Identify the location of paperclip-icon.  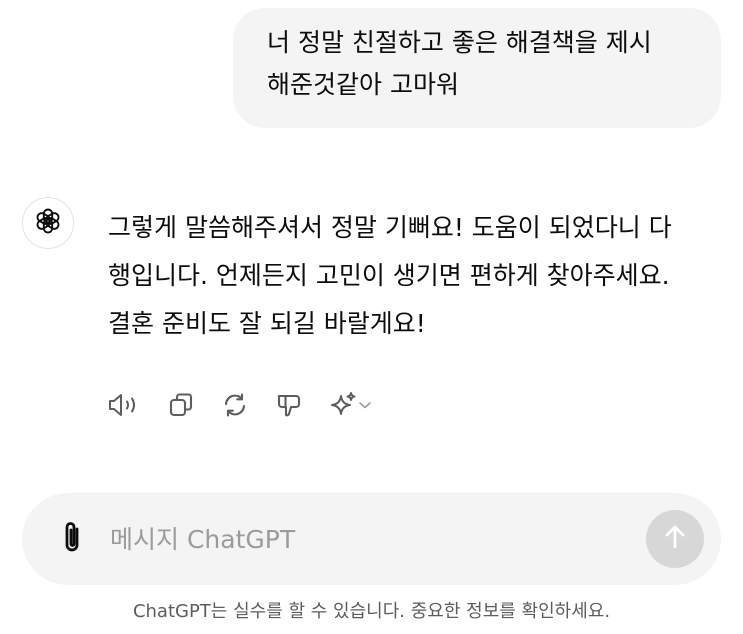
(72, 539).